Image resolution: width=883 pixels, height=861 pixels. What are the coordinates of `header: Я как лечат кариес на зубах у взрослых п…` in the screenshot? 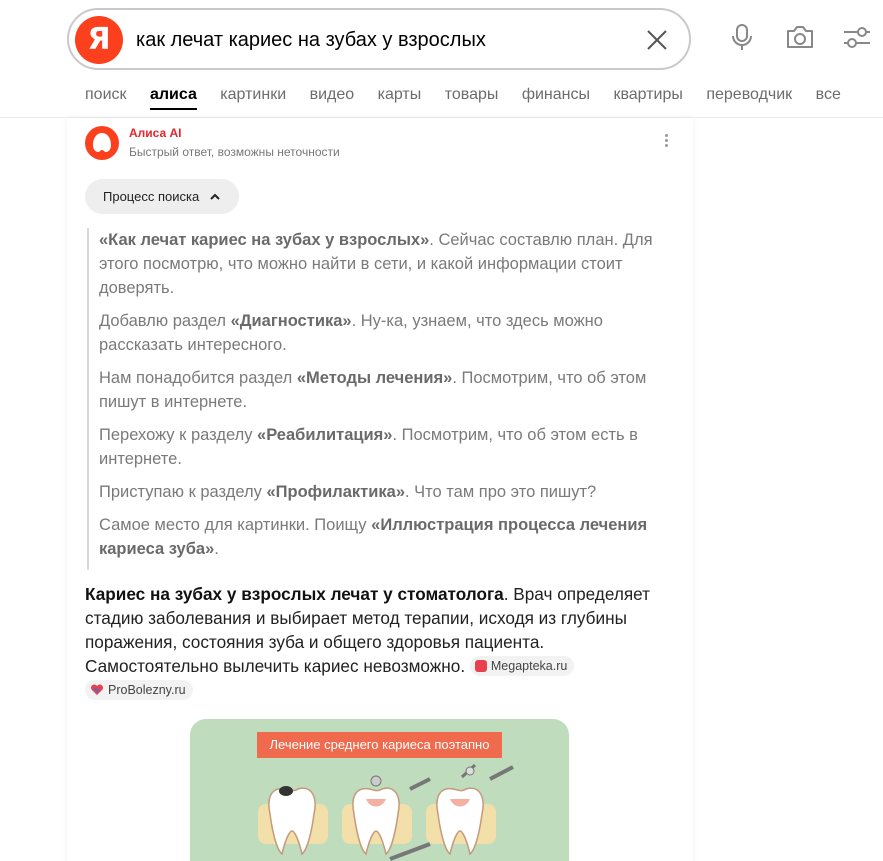 It's located at (441, 59).